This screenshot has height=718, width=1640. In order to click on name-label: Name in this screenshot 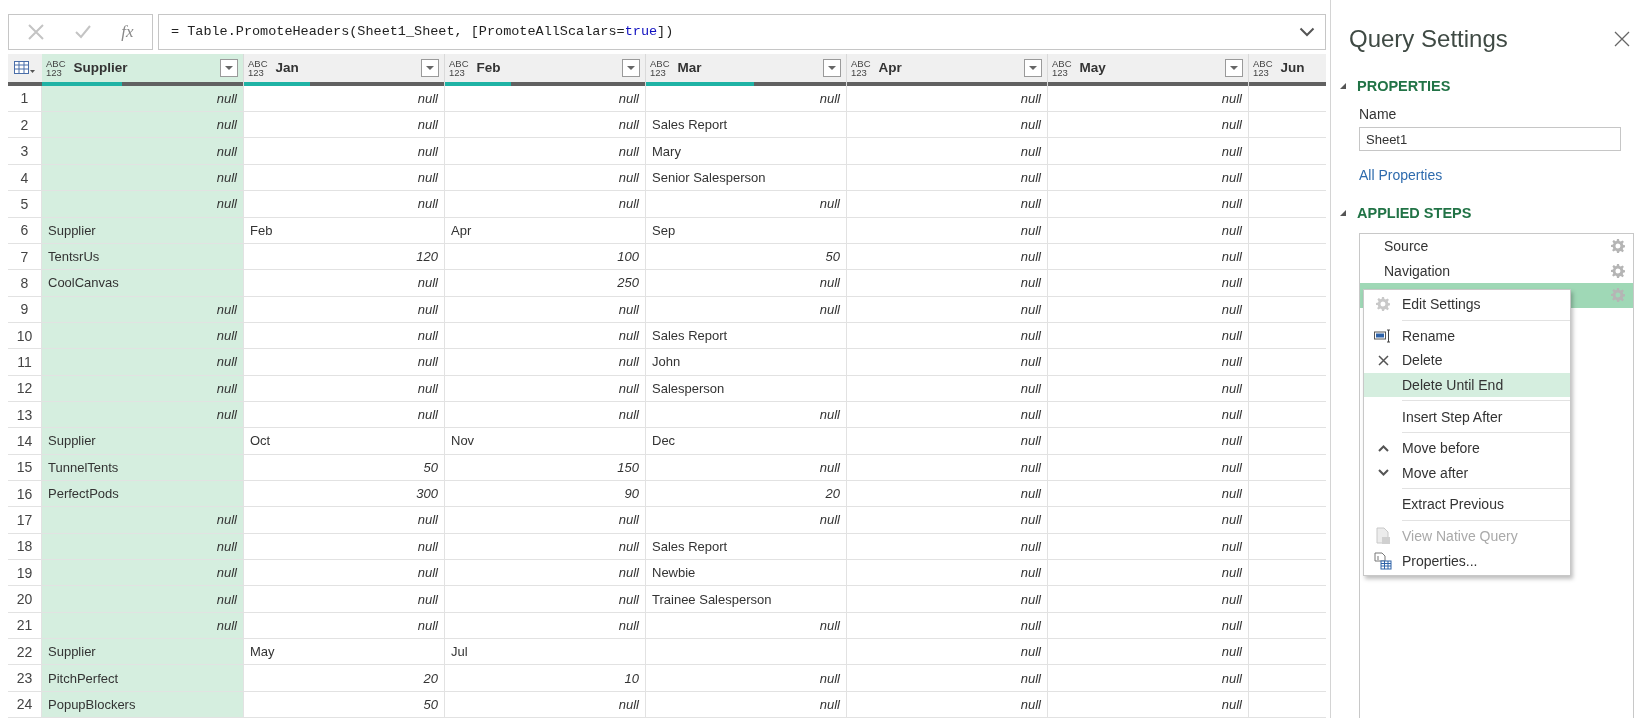, I will do `click(1378, 114)`.